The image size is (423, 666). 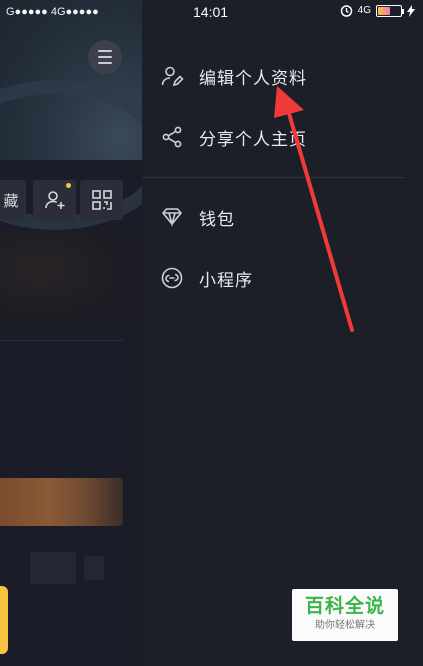 What do you see at coordinates (285, 217) in the screenshot?
I see `drawer-item-wallet: 钱包` at bounding box center [285, 217].